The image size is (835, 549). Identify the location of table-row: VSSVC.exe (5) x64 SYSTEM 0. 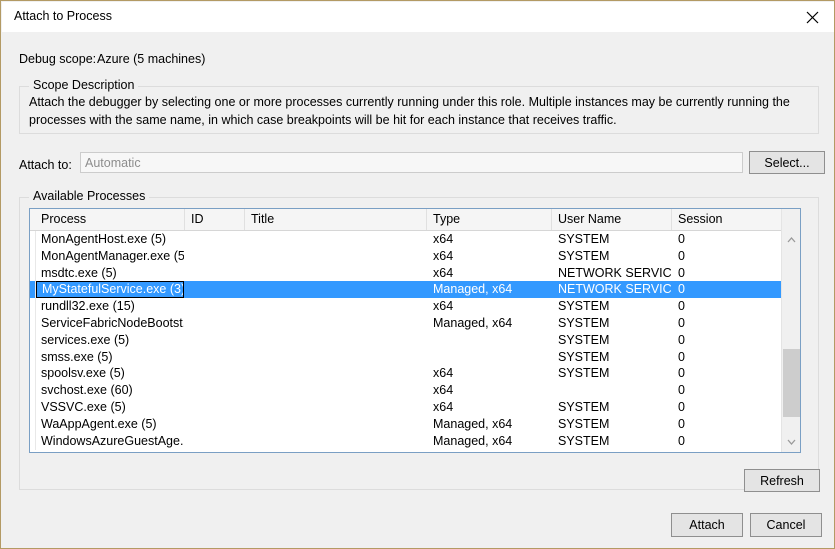
(406, 407).